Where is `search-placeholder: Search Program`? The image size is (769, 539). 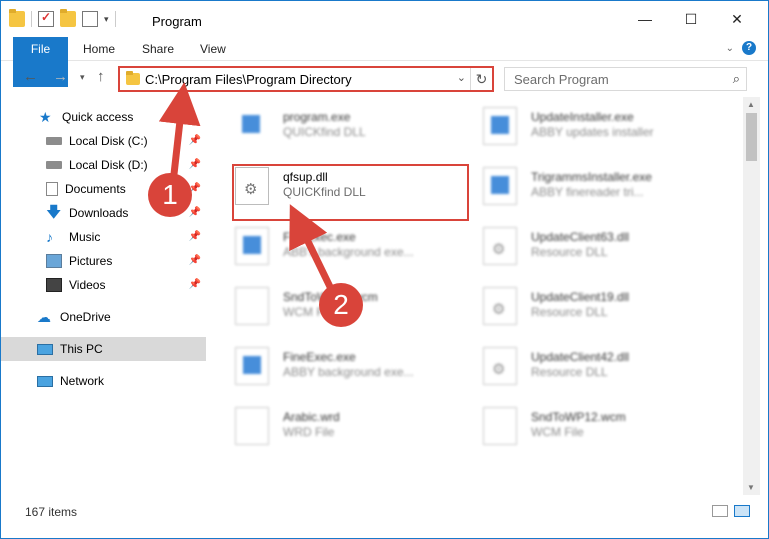 search-placeholder: Search Program is located at coordinates (561, 79).